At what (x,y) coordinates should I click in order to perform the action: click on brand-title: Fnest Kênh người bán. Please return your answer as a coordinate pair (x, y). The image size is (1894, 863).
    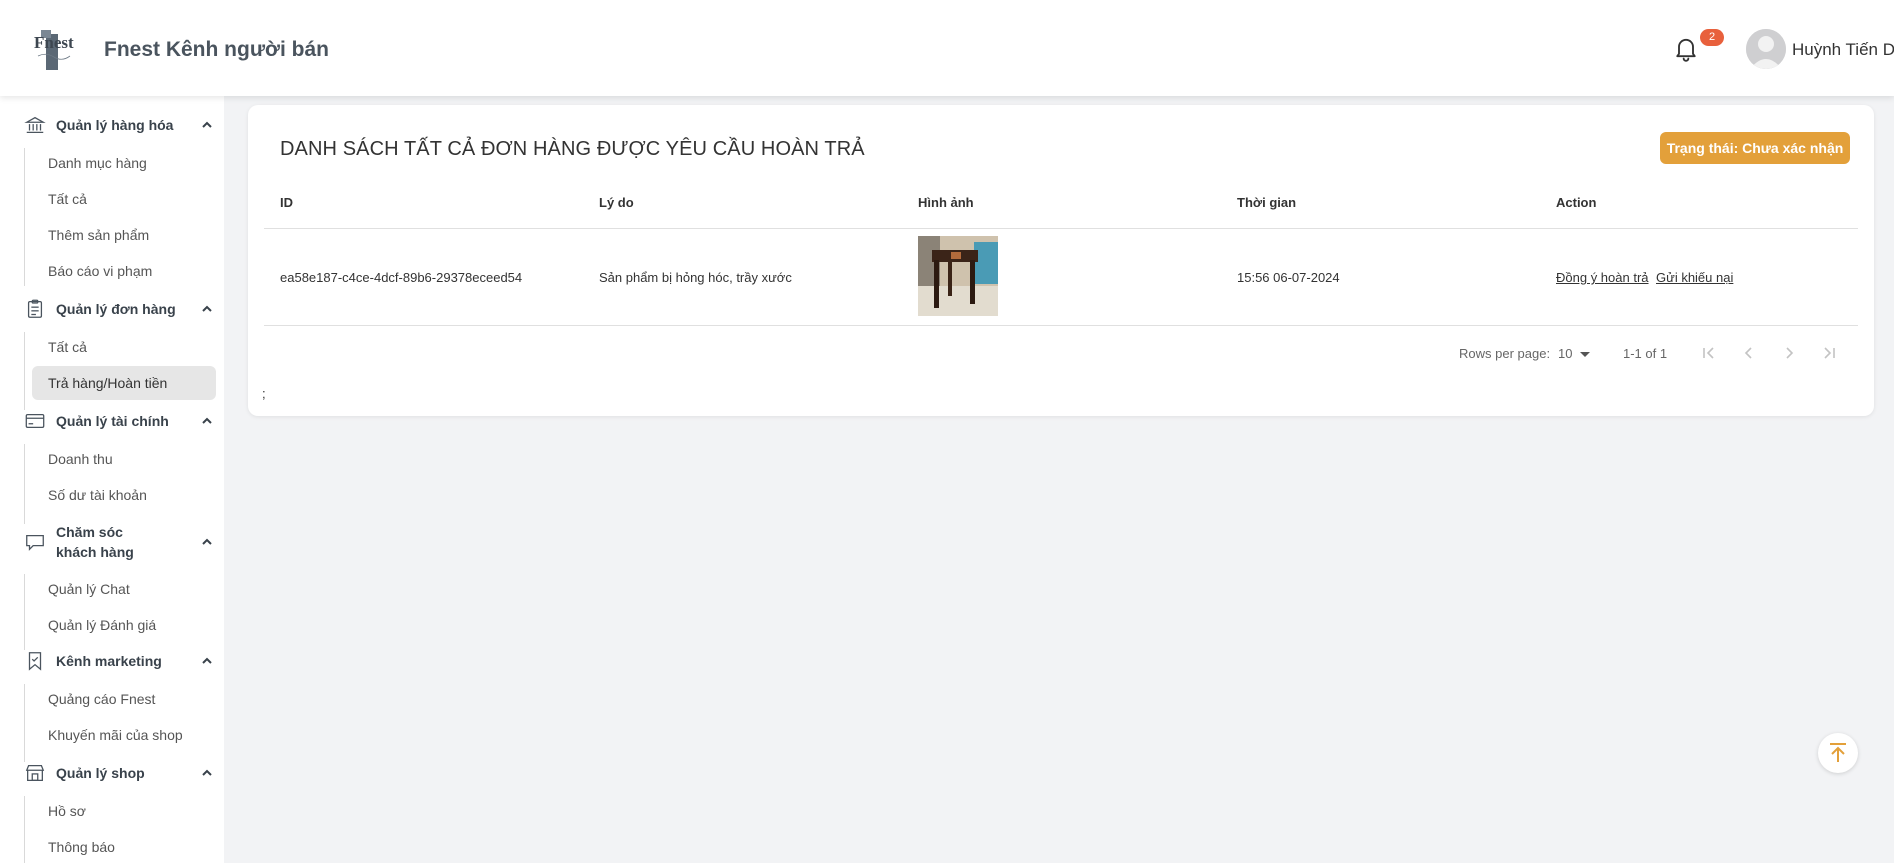
    Looking at the image, I should click on (216, 49).